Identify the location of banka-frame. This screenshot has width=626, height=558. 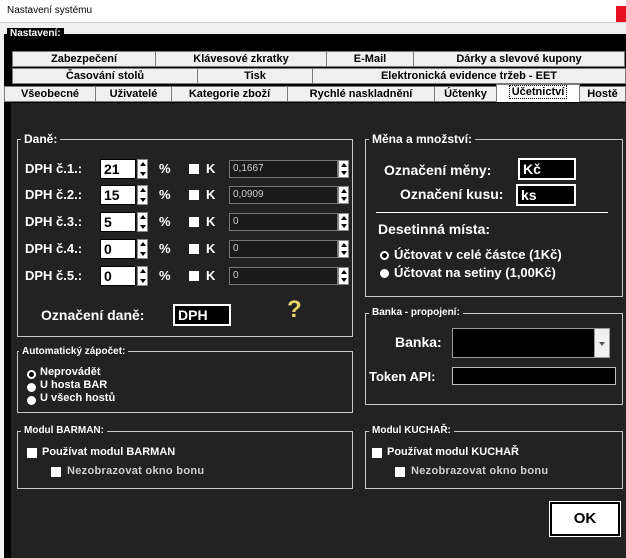
(494, 359).